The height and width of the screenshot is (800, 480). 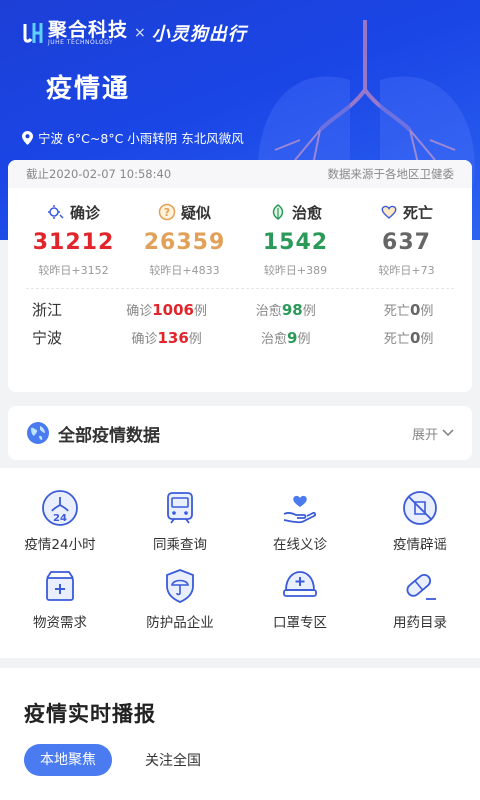 I want to click on grid-item-supplies: 物资需求, so click(x=60, y=598).